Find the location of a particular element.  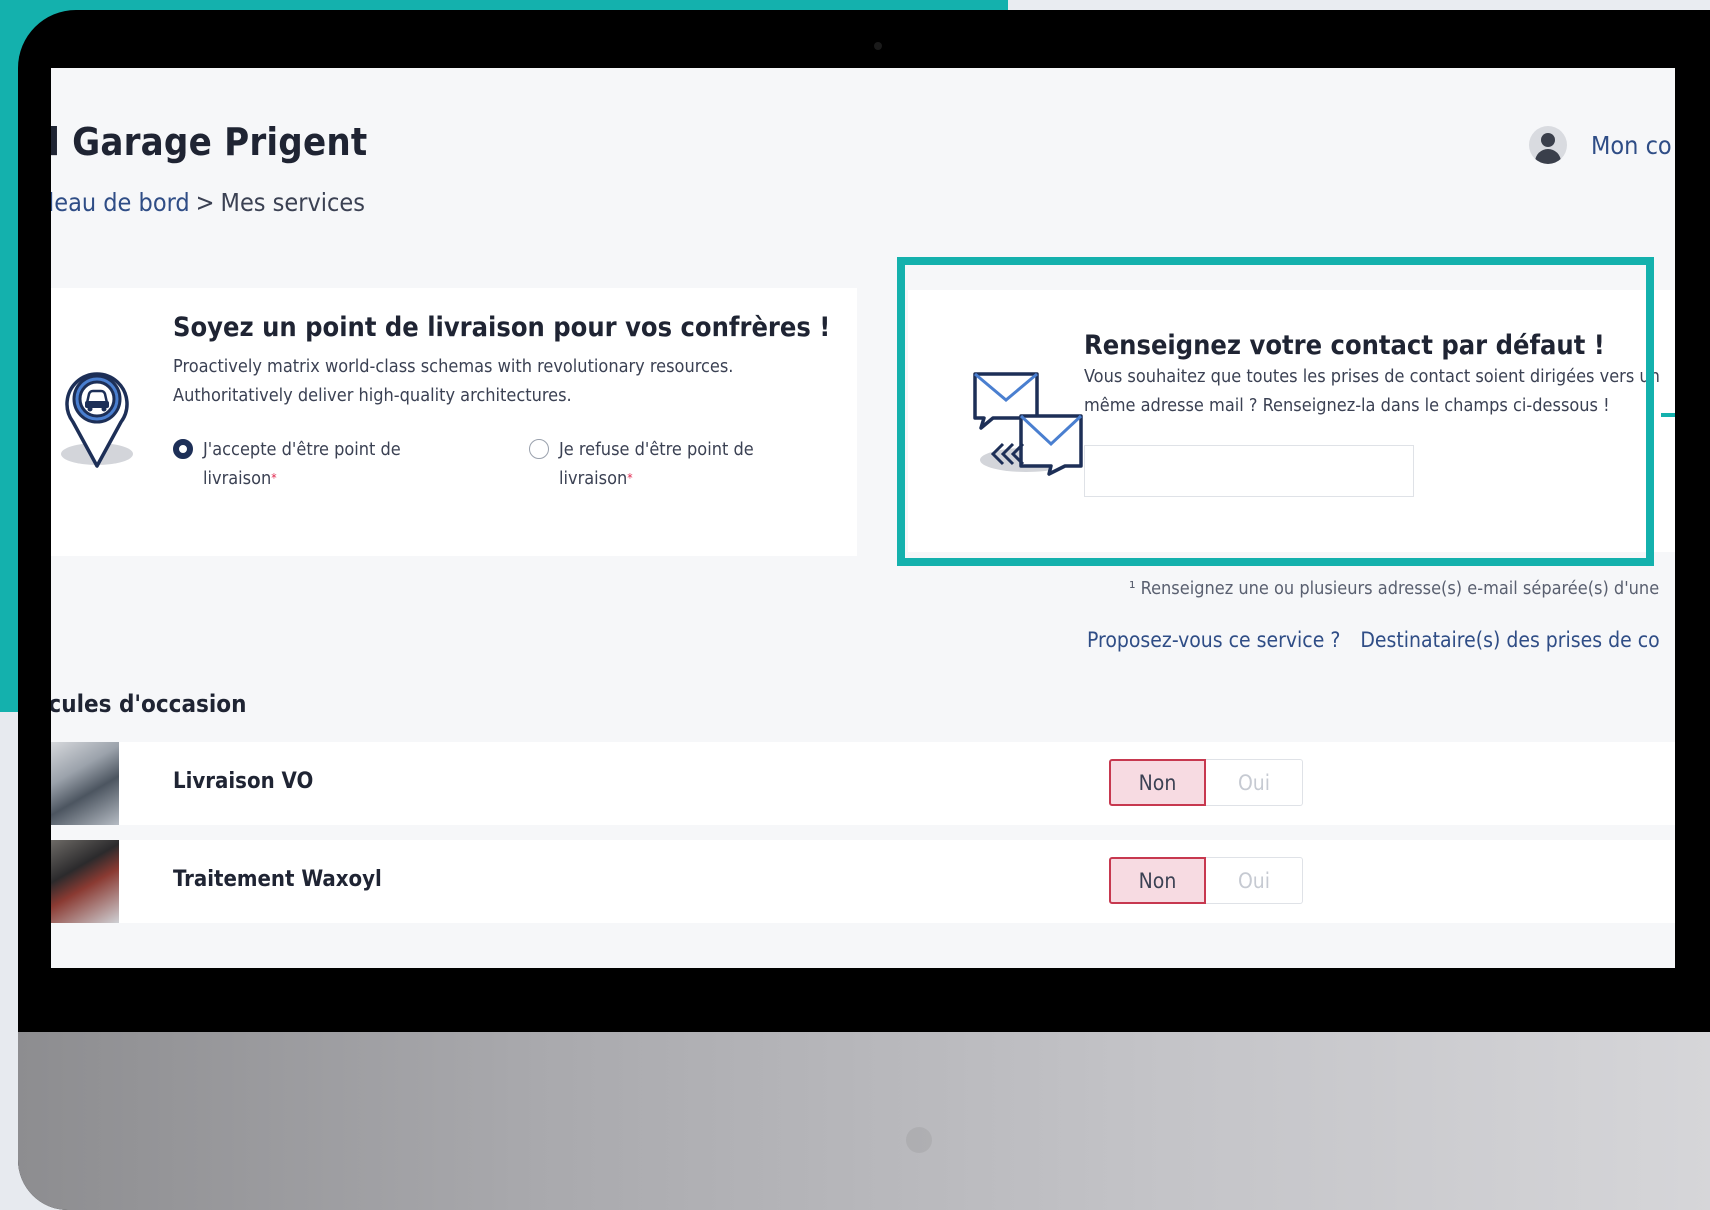

account-menu: Mon co is located at coordinates (1600, 145).